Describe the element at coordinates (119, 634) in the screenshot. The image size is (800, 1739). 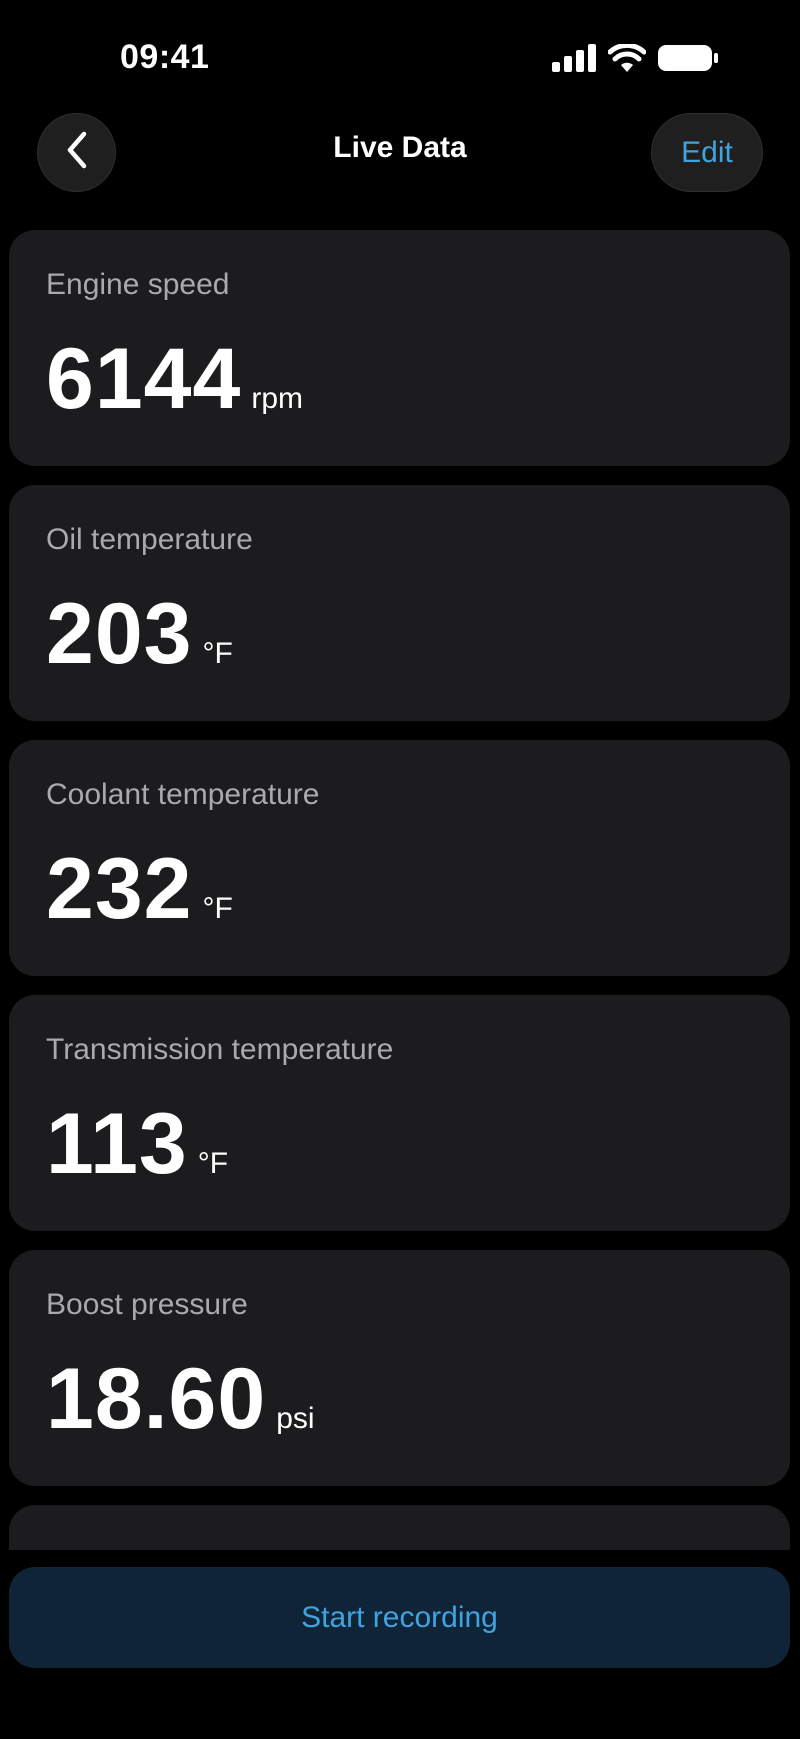
I see `metric-value: 203` at that location.